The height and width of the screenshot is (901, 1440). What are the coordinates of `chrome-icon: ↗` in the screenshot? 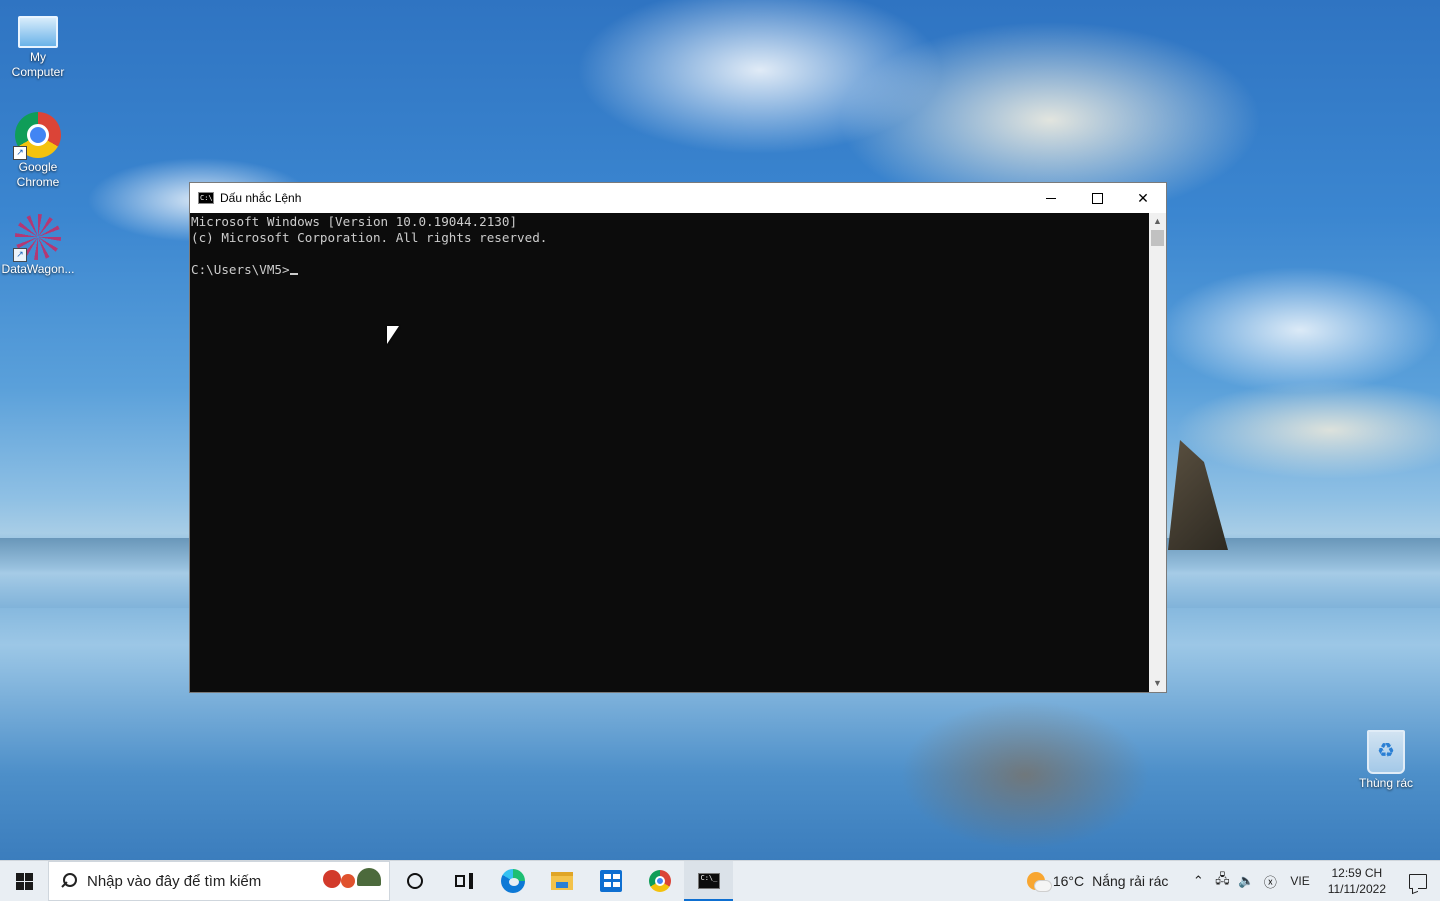 It's located at (37, 136).